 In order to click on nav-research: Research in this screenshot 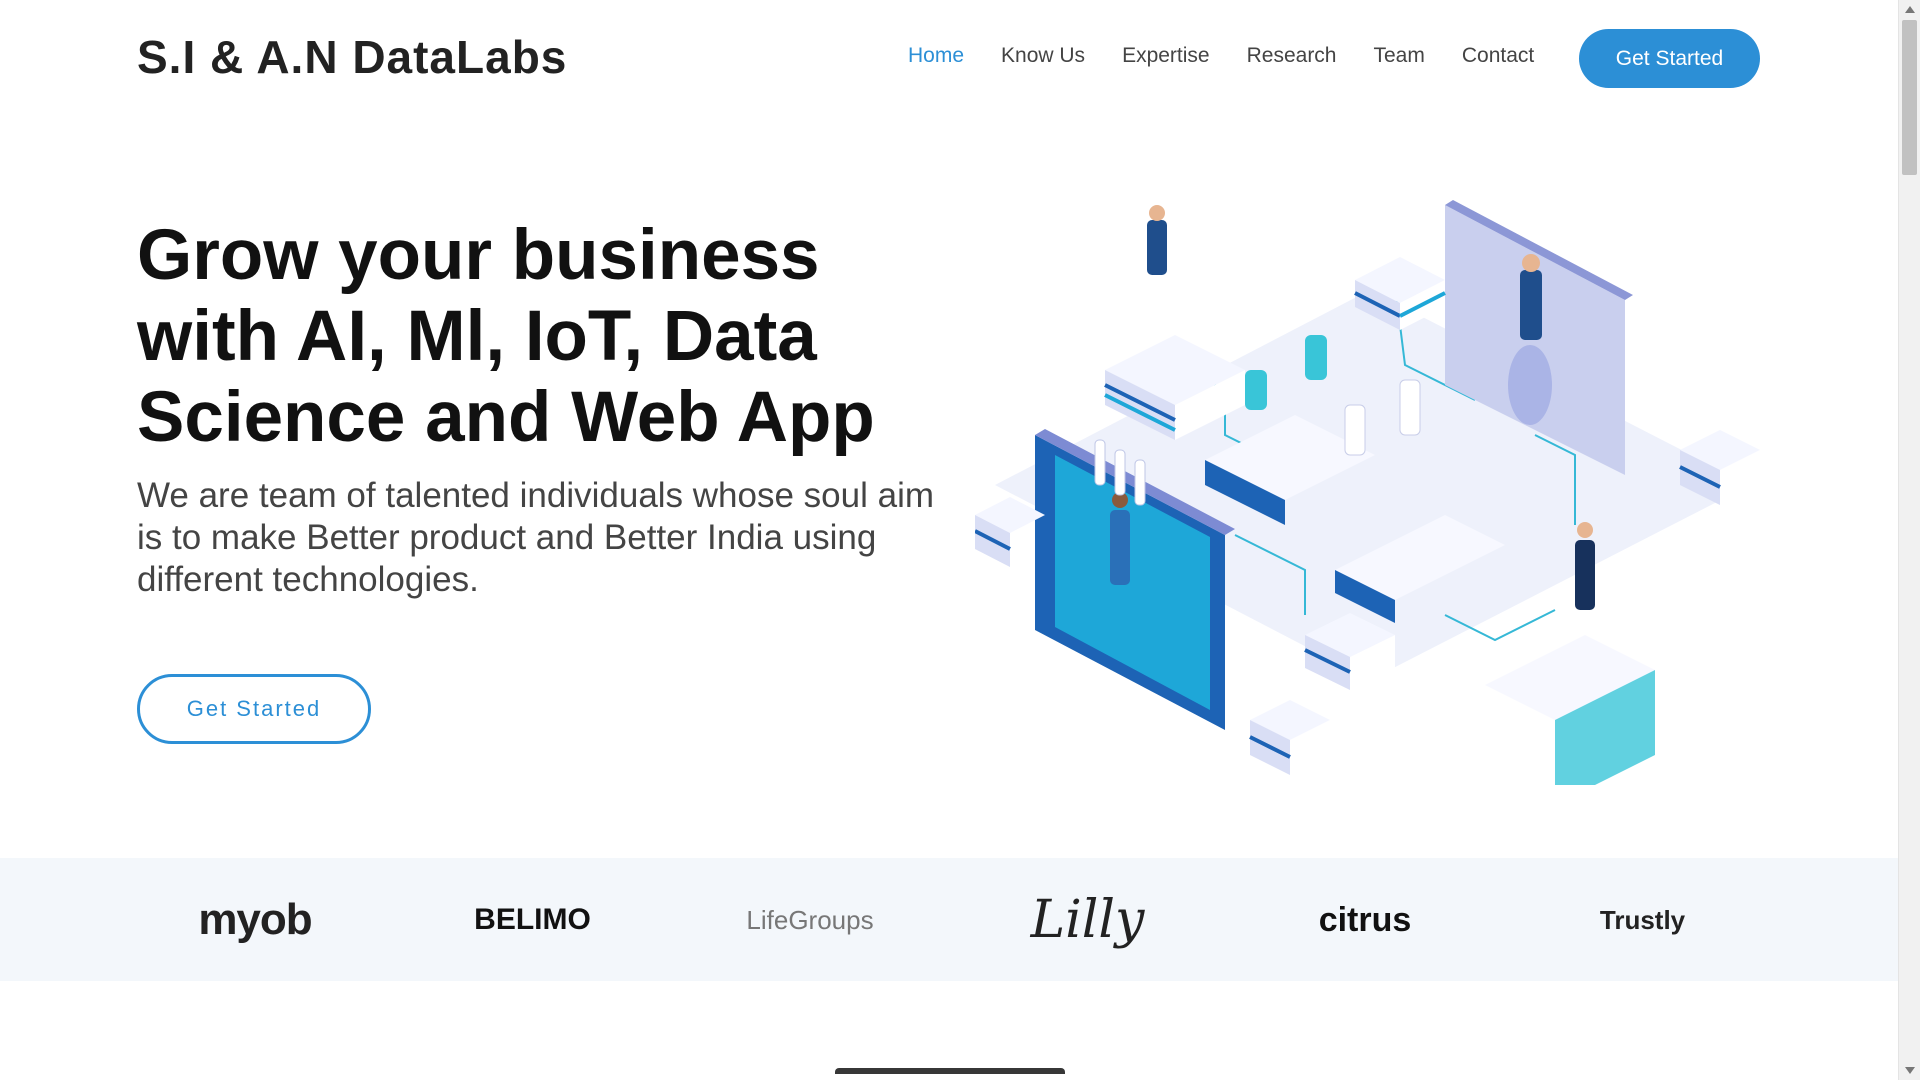, I will do `click(1292, 56)`.